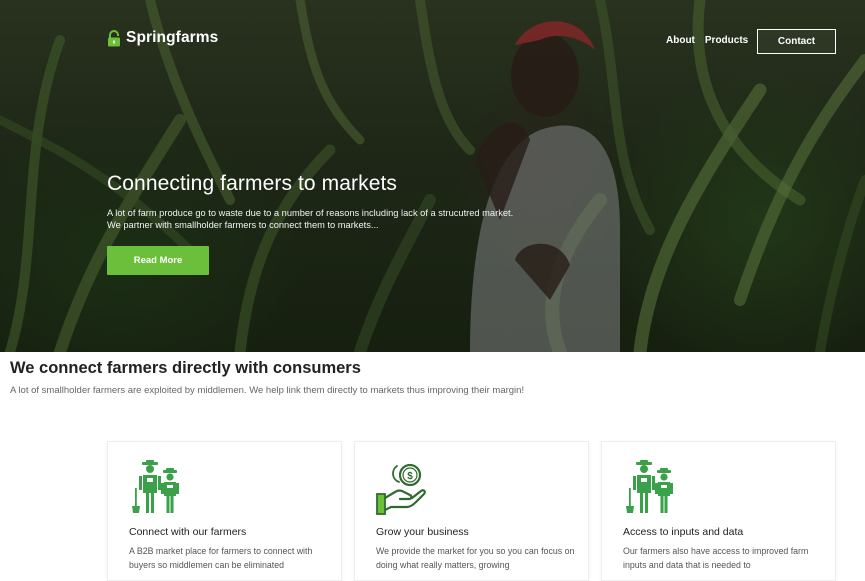 Image resolution: width=865 pixels, height=581 pixels. I want to click on contact-button: Contact, so click(796, 41).